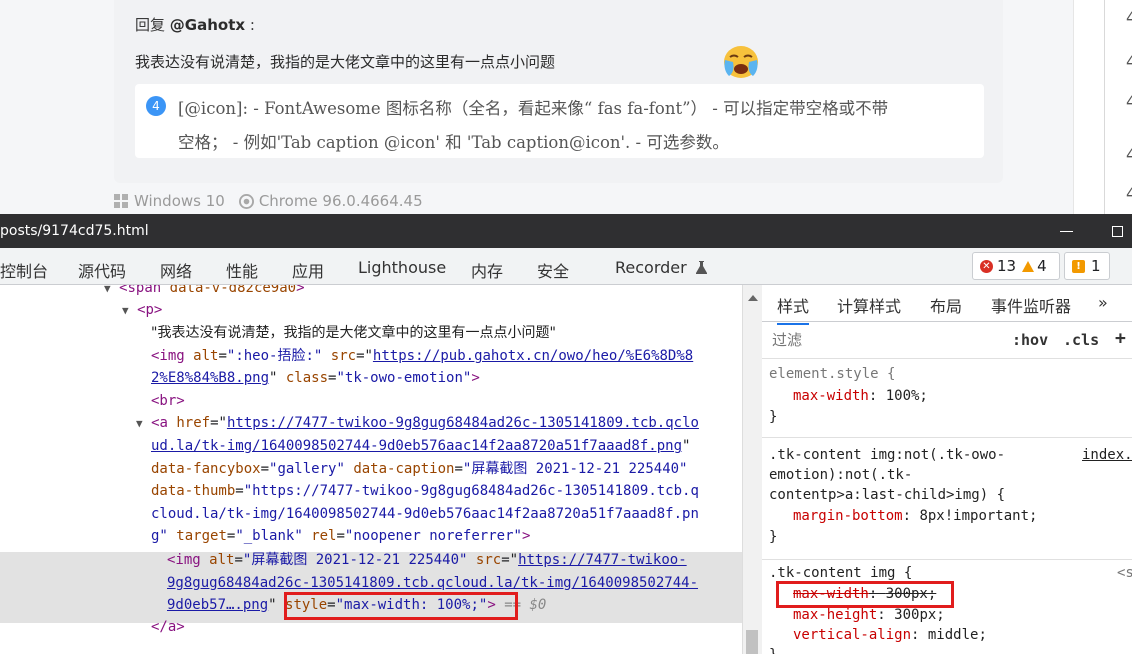 This screenshot has height=654, width=1132. I want to click on rule-selector: element.style {, so click(832, 374).